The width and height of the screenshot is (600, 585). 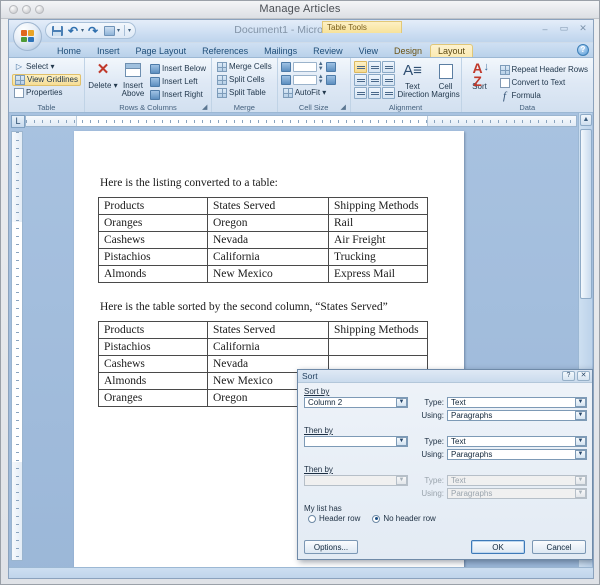 I want to click on minimize-button: –, so click(x=545, y=28).